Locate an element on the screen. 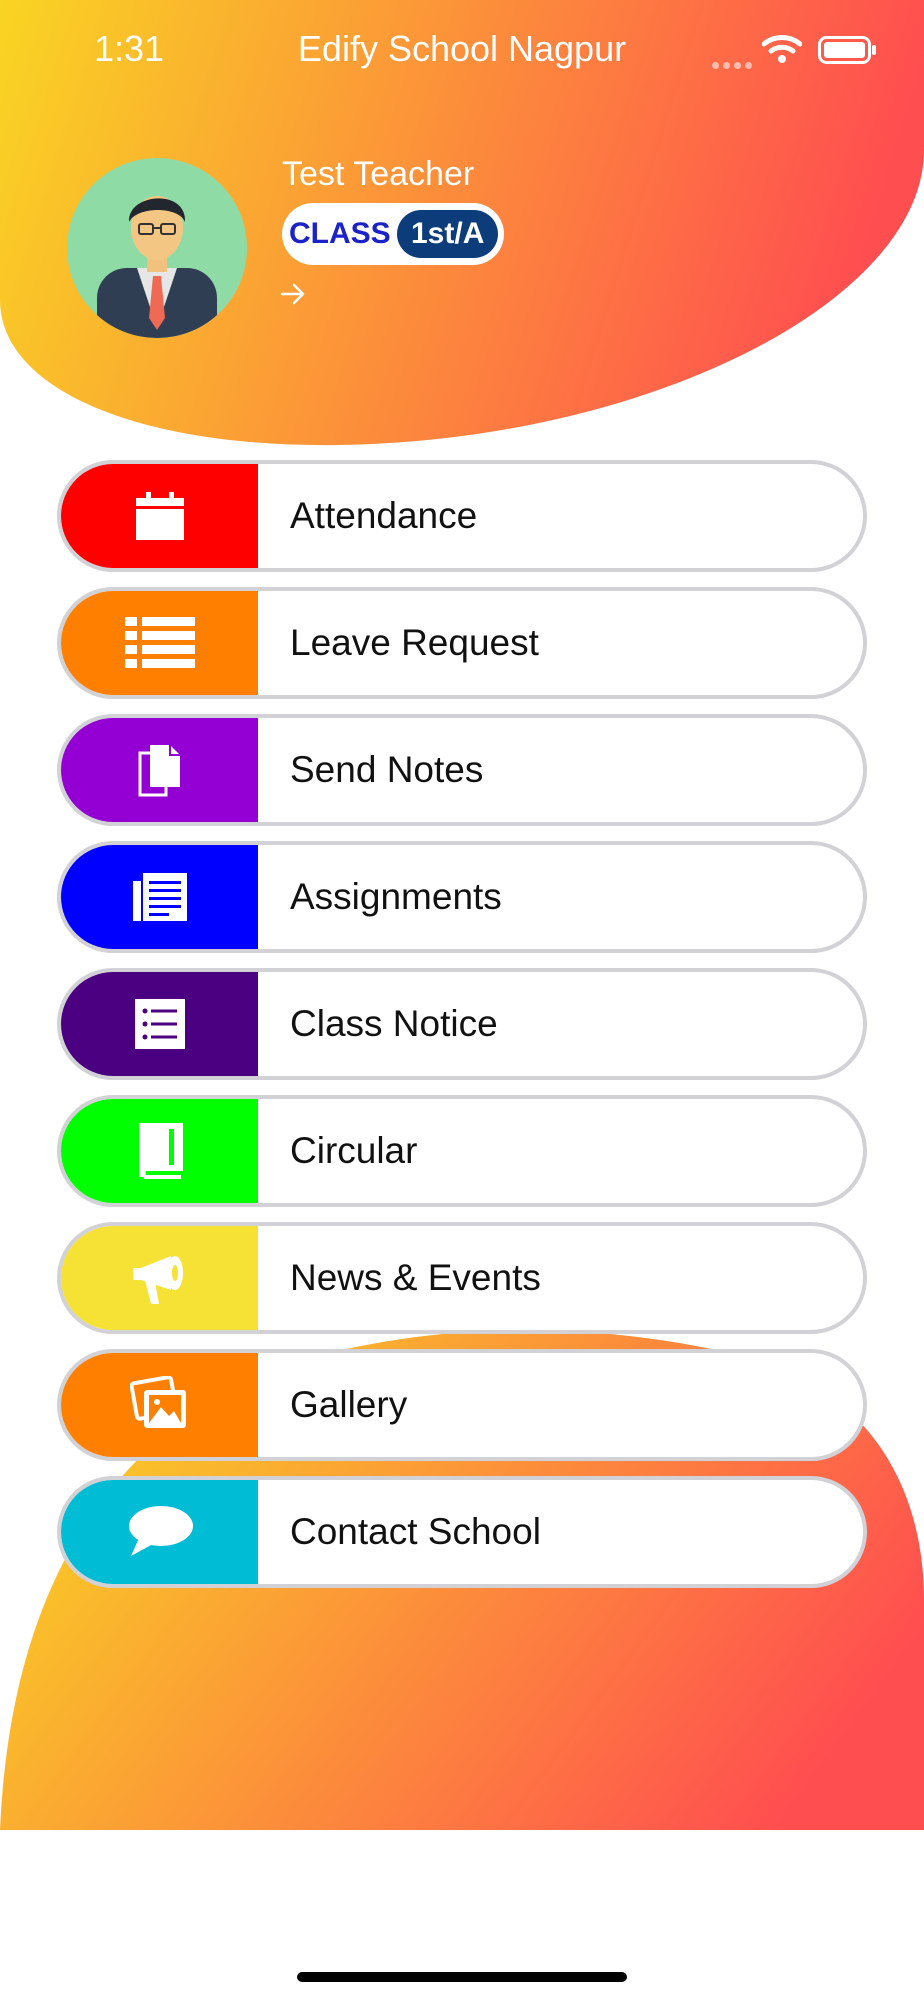  newspaper-icon is located at coordinates (159, 897).